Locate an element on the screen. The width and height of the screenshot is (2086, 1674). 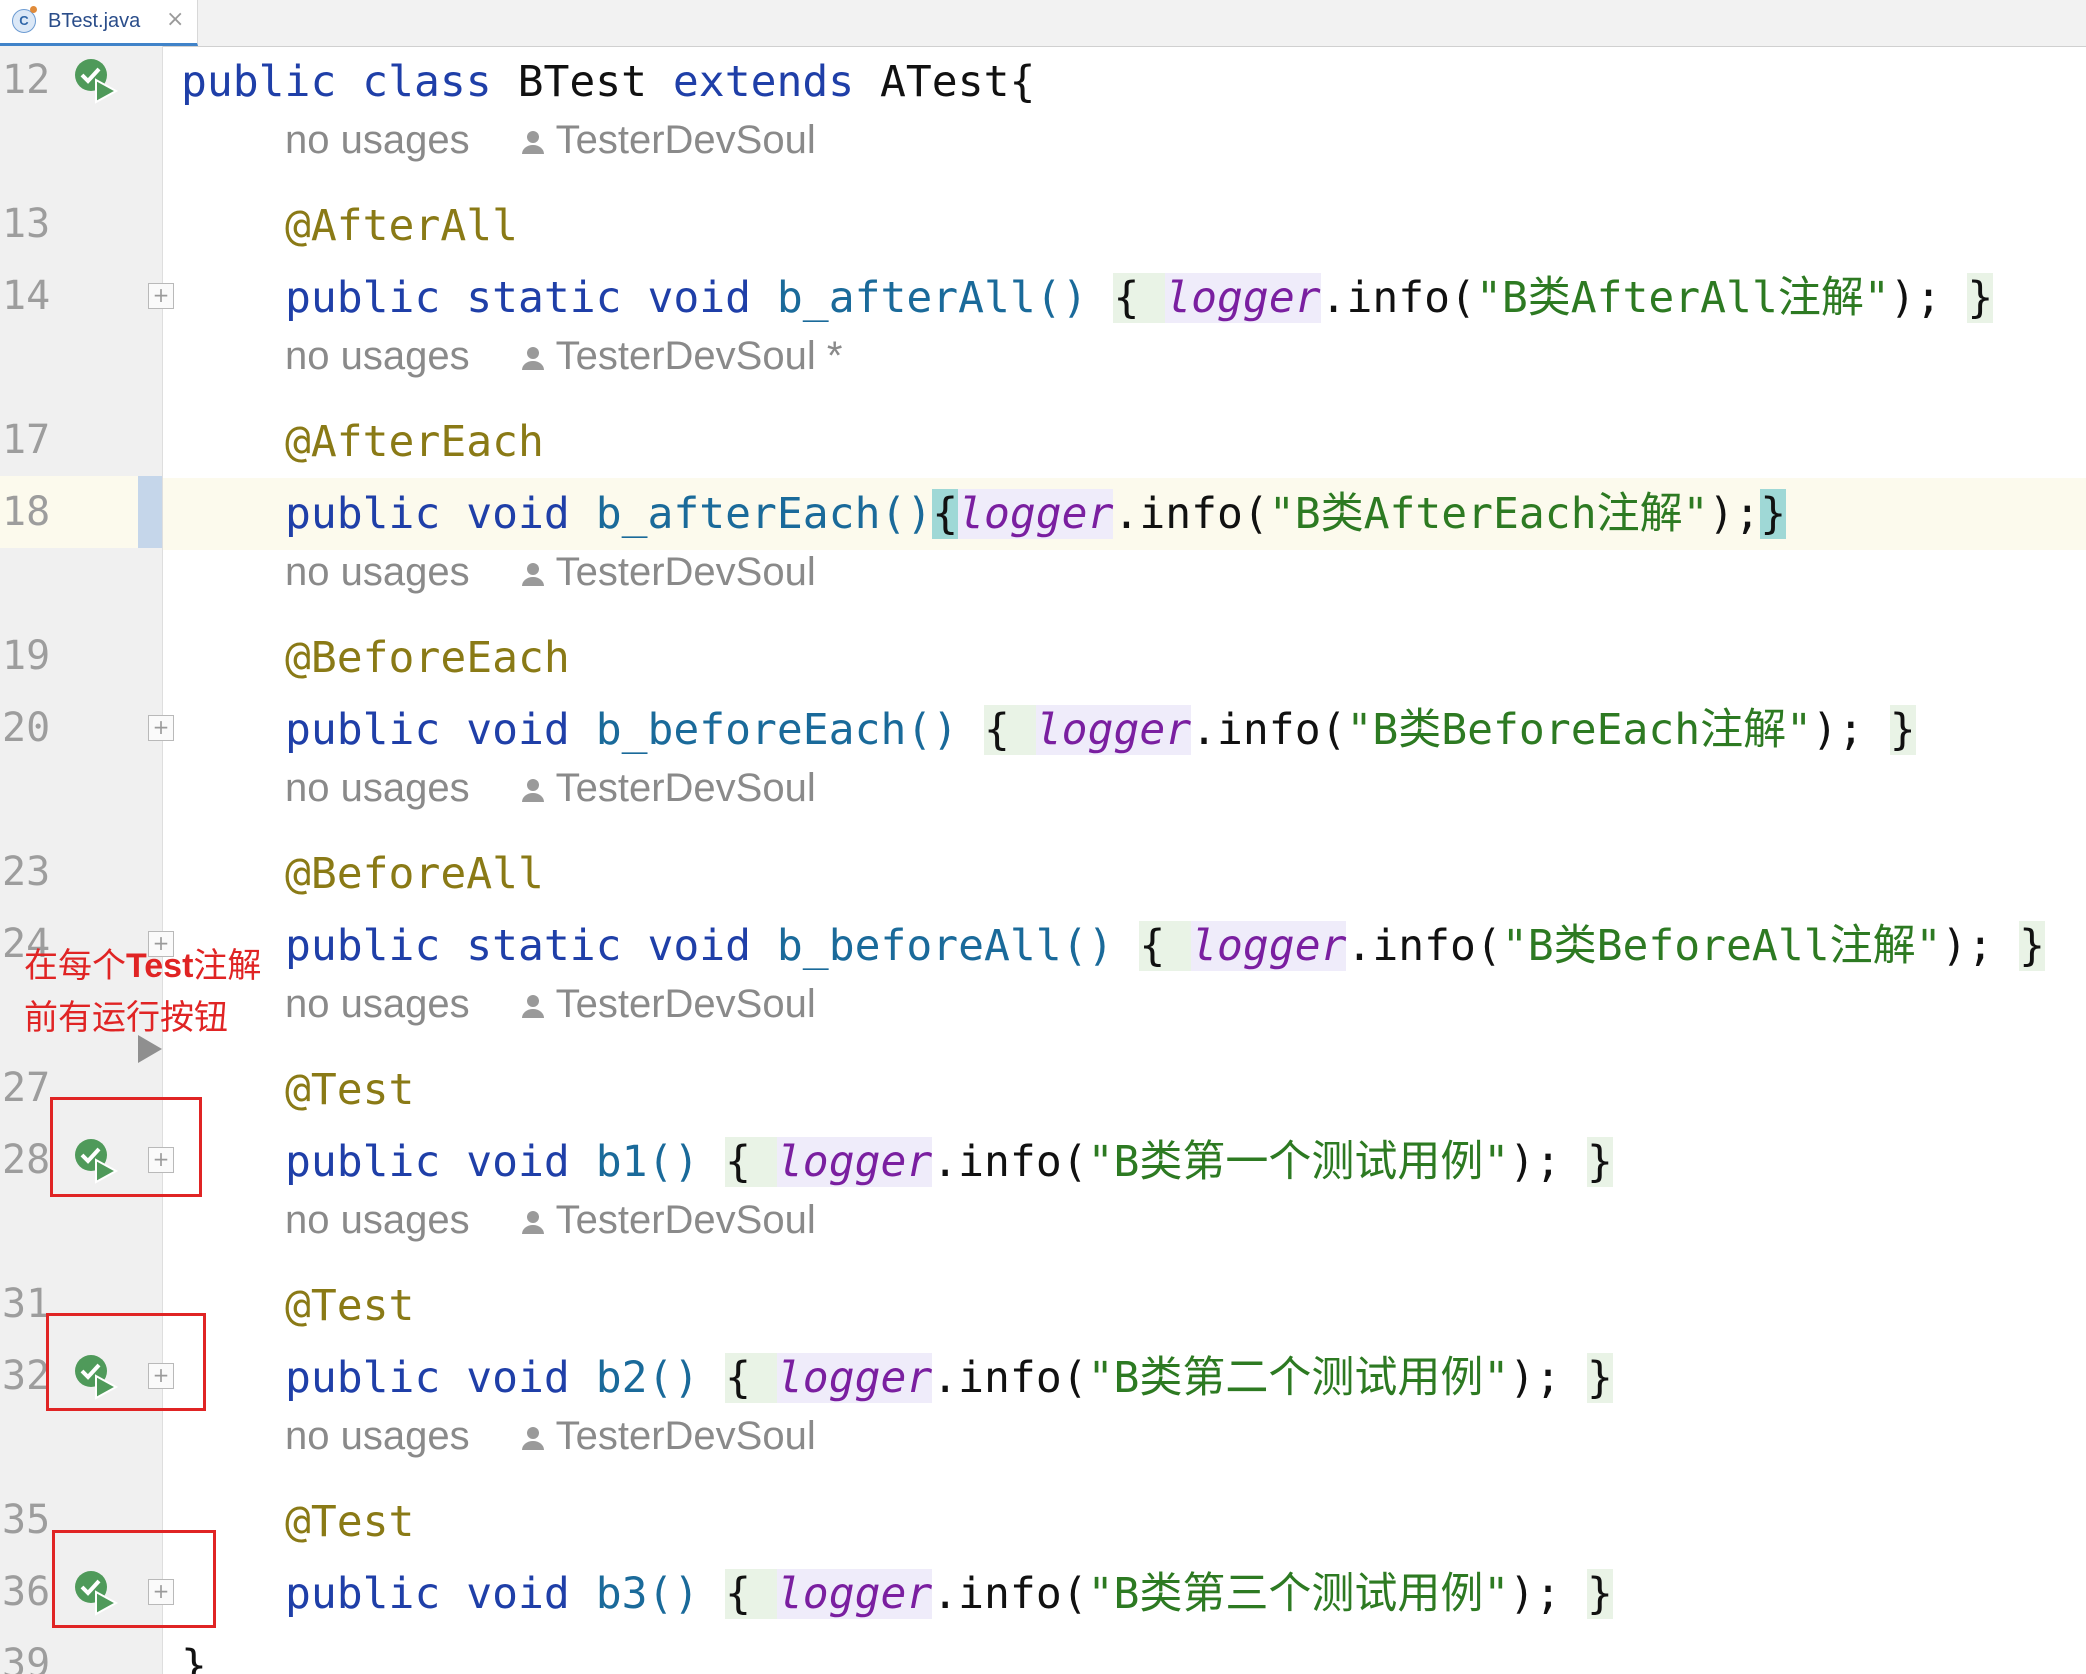
code-line: @AfterAll is located at coordinates (401, 226).